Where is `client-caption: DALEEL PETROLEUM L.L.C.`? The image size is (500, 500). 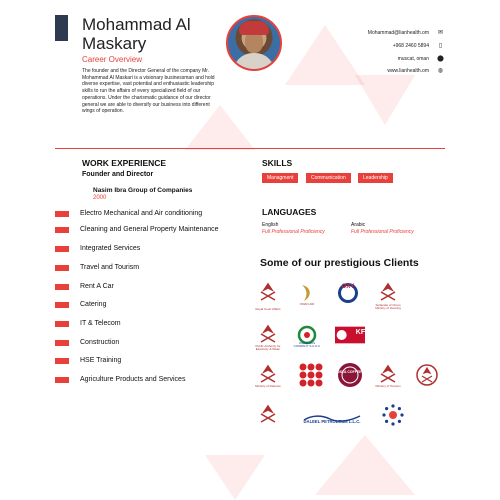
client-caption: DALEEL PETROLEUM L.L.C. is located at coordinates (332, 421).